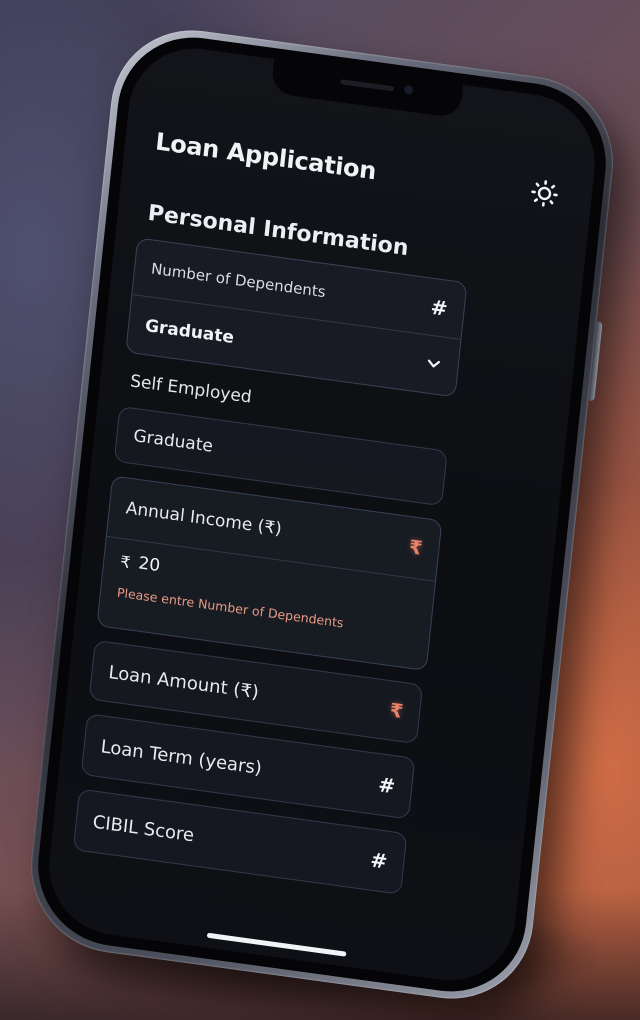 The width and height of the screenshot is (640, 1020). What do you see at coordinates (191, 389) in the screenshot?
I see `self-employed-label: Self Employed` at bounding box center [191, 389].